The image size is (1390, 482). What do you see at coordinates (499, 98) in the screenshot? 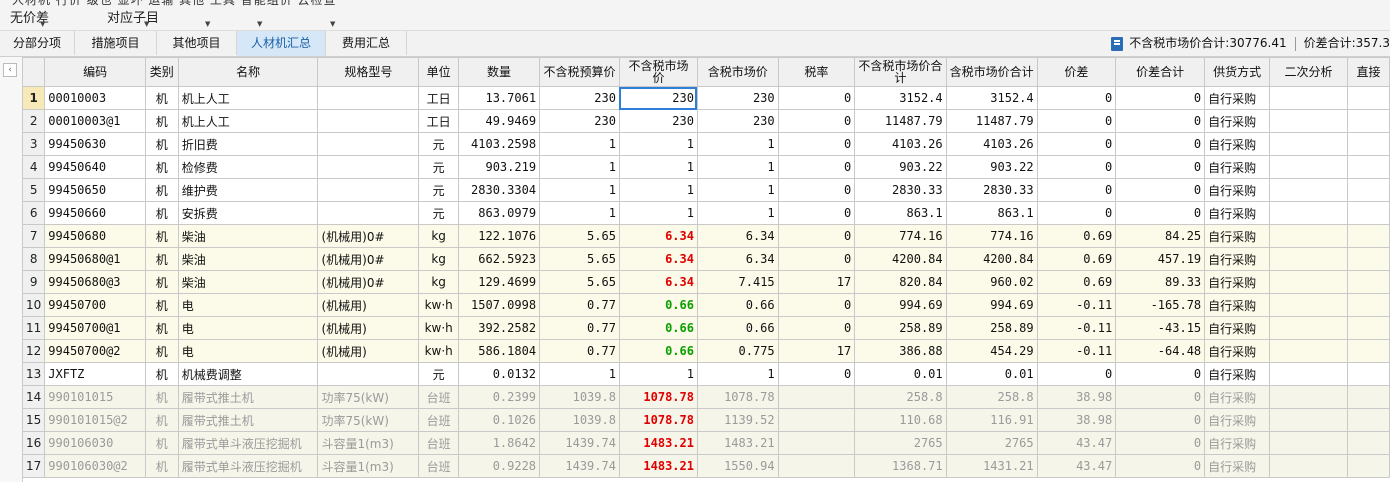
I see `cell-qty: 13.7061` at bounding box center [499, 98].